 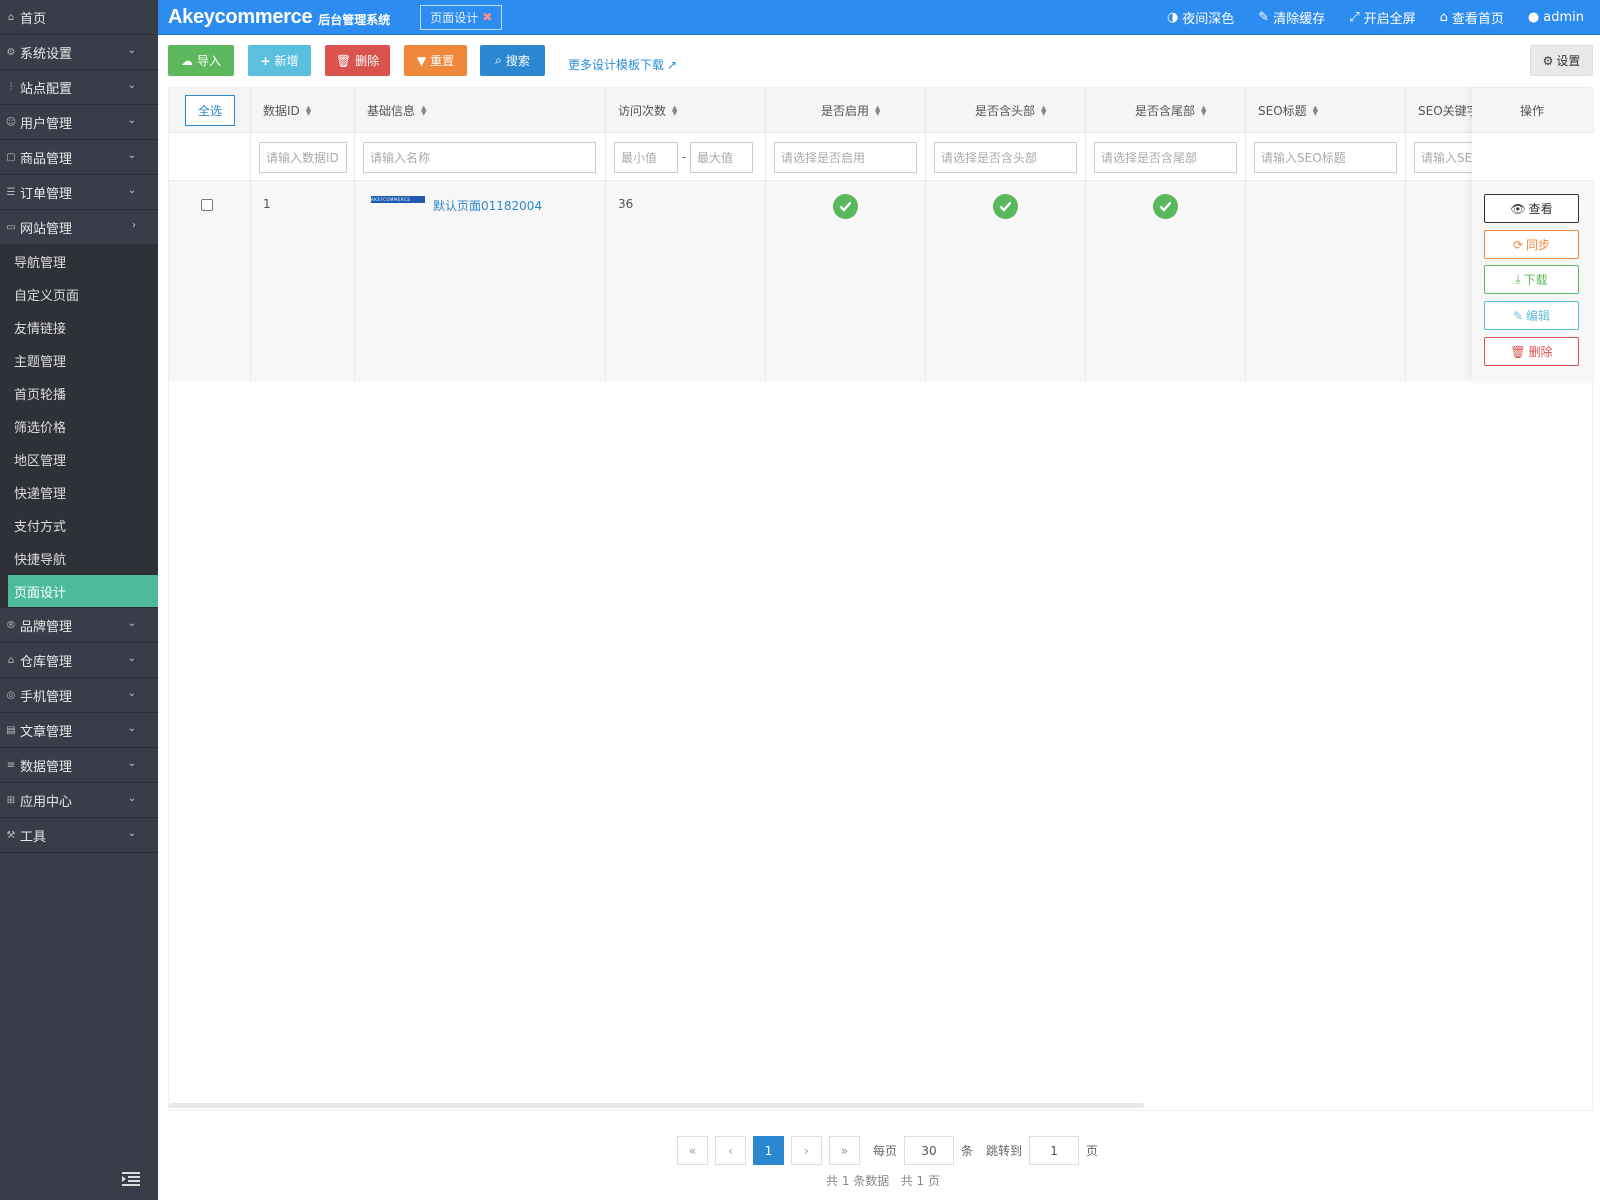 I want to click on visits-min-input: 最小值, so click(x=646, y=157).